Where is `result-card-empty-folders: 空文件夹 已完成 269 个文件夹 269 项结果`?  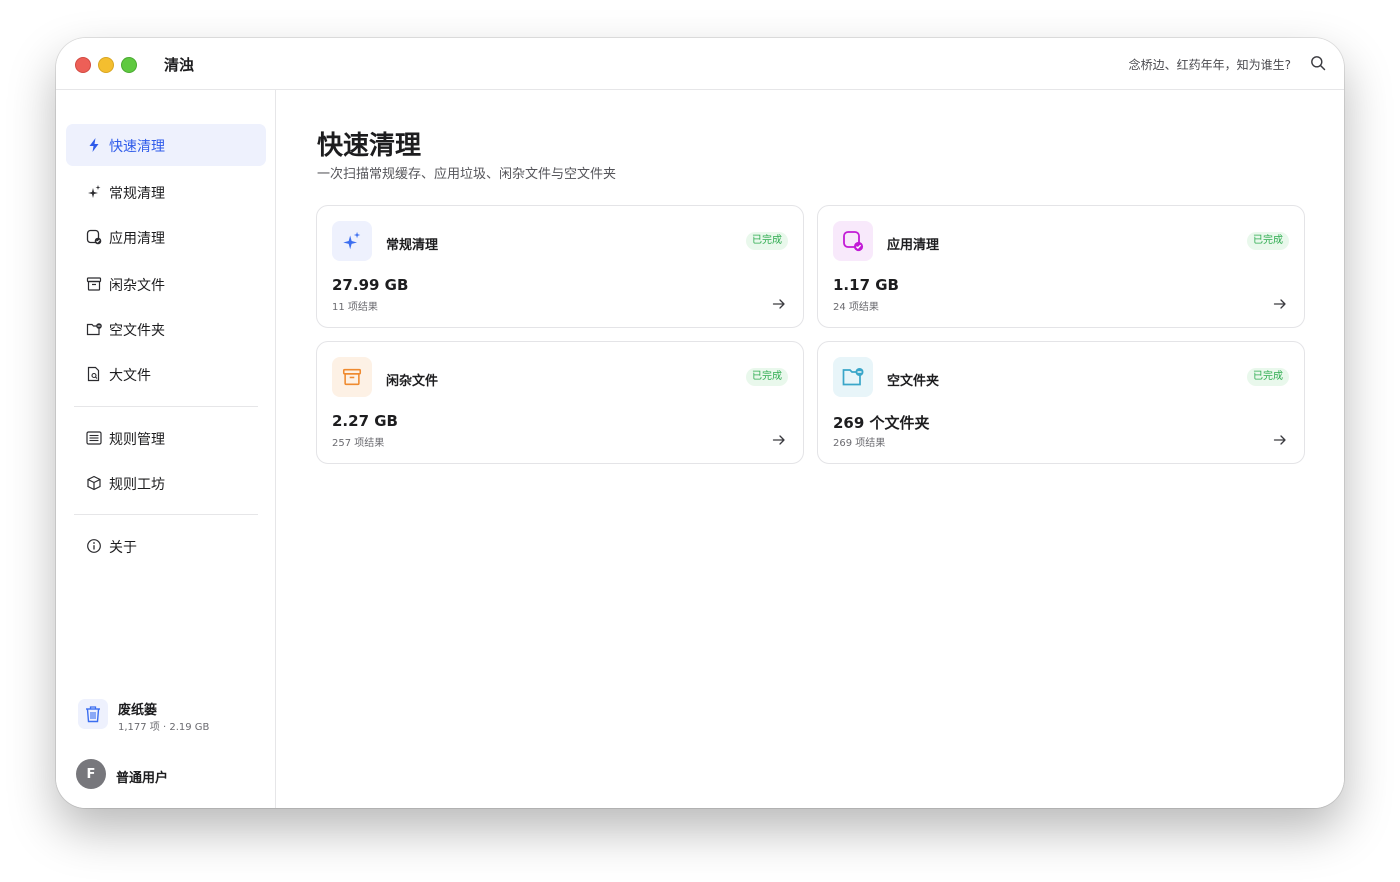 result-card-empty-folders: 空文件夹 已完成 269 个文件夹 269 项结果 is located at coordinates (1061, 402).